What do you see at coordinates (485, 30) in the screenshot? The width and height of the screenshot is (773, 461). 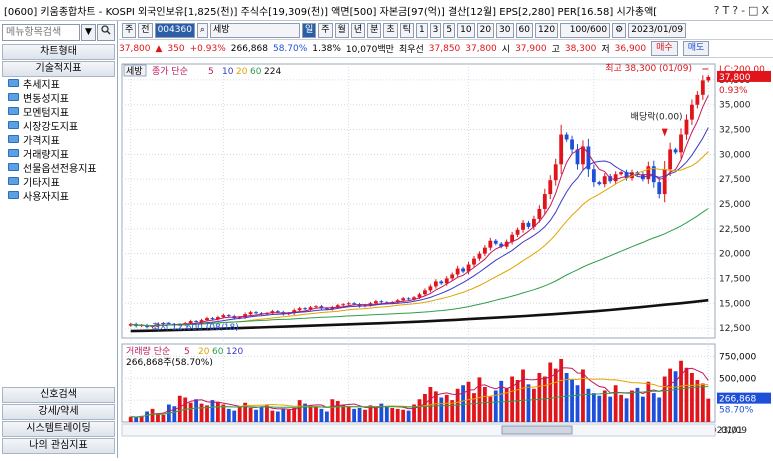 I see `interval-20-button: 20` at bounding box center [485, 30].